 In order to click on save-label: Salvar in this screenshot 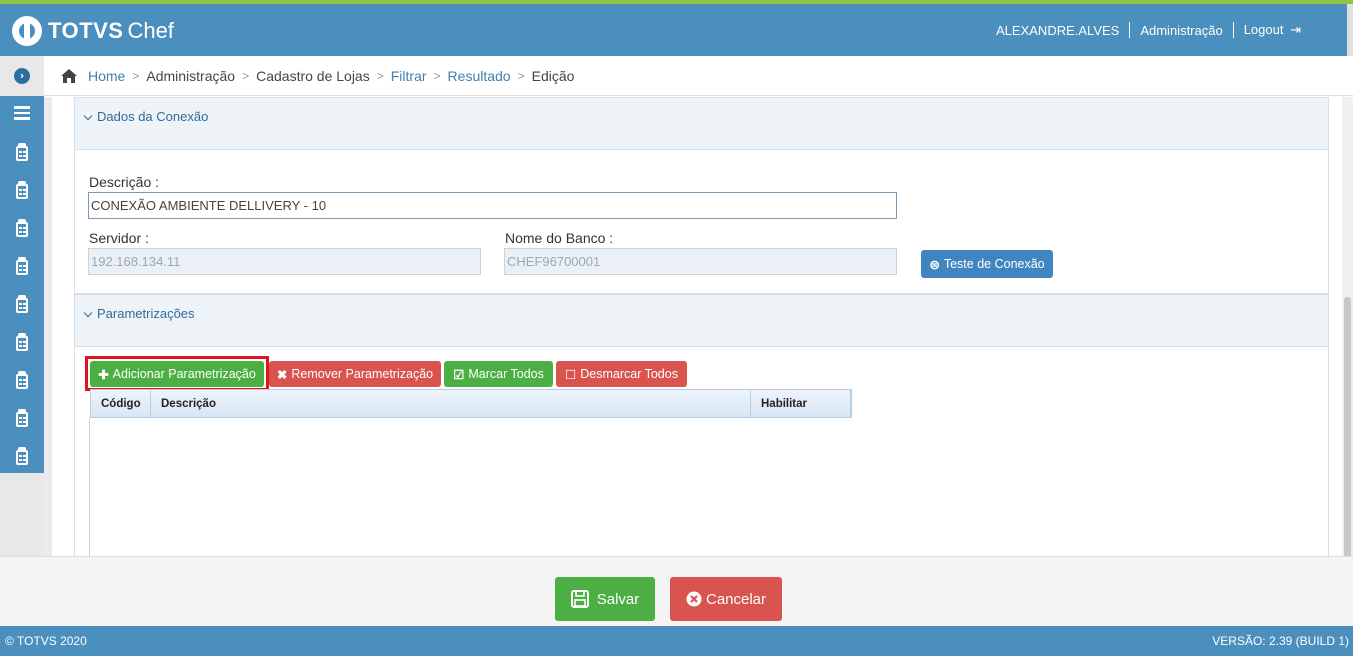, I will do `click(618, 599)`.